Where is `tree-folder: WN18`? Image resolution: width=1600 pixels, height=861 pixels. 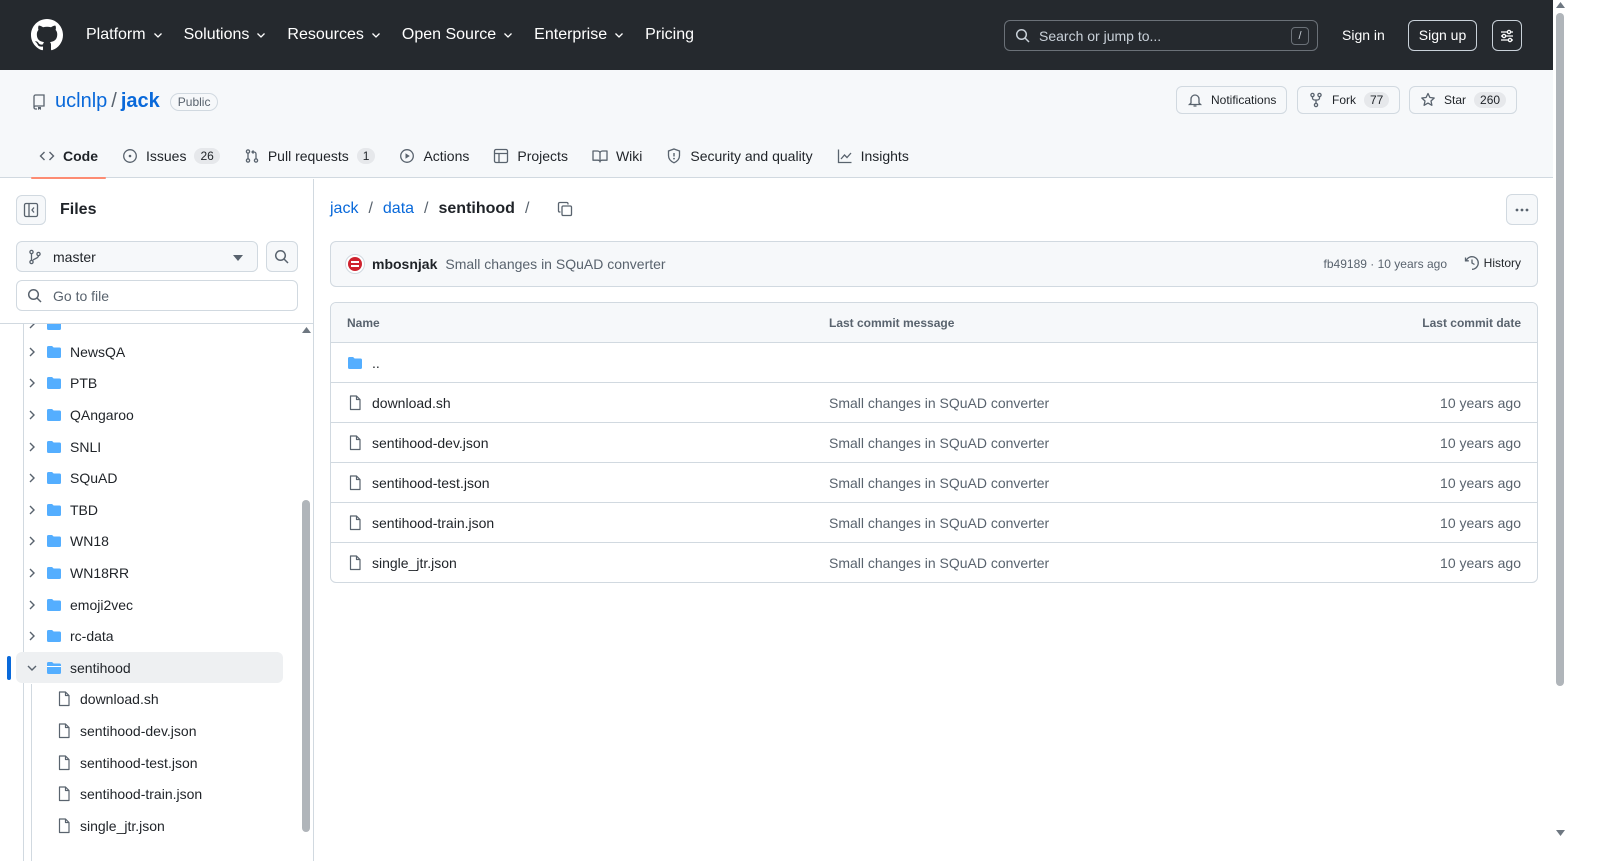
tree-folder: WN18 is located at coordinates (149, 540).